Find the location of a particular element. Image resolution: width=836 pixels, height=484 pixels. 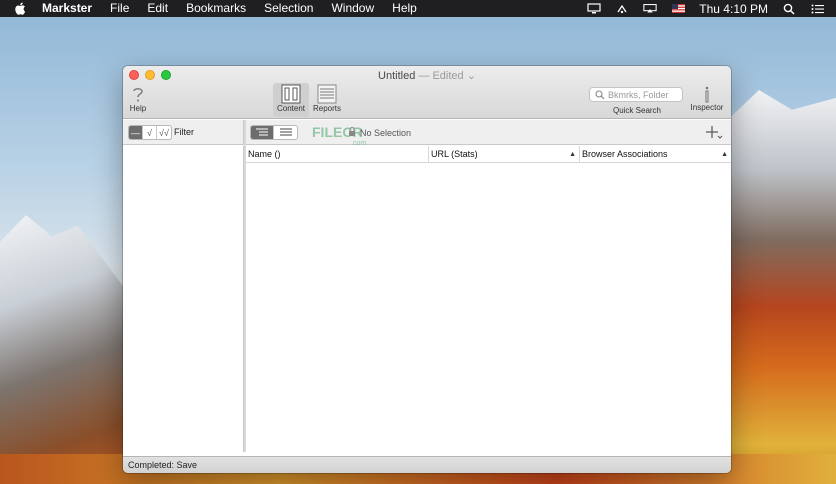

list-view-icon is located at coordinates (285, 132).